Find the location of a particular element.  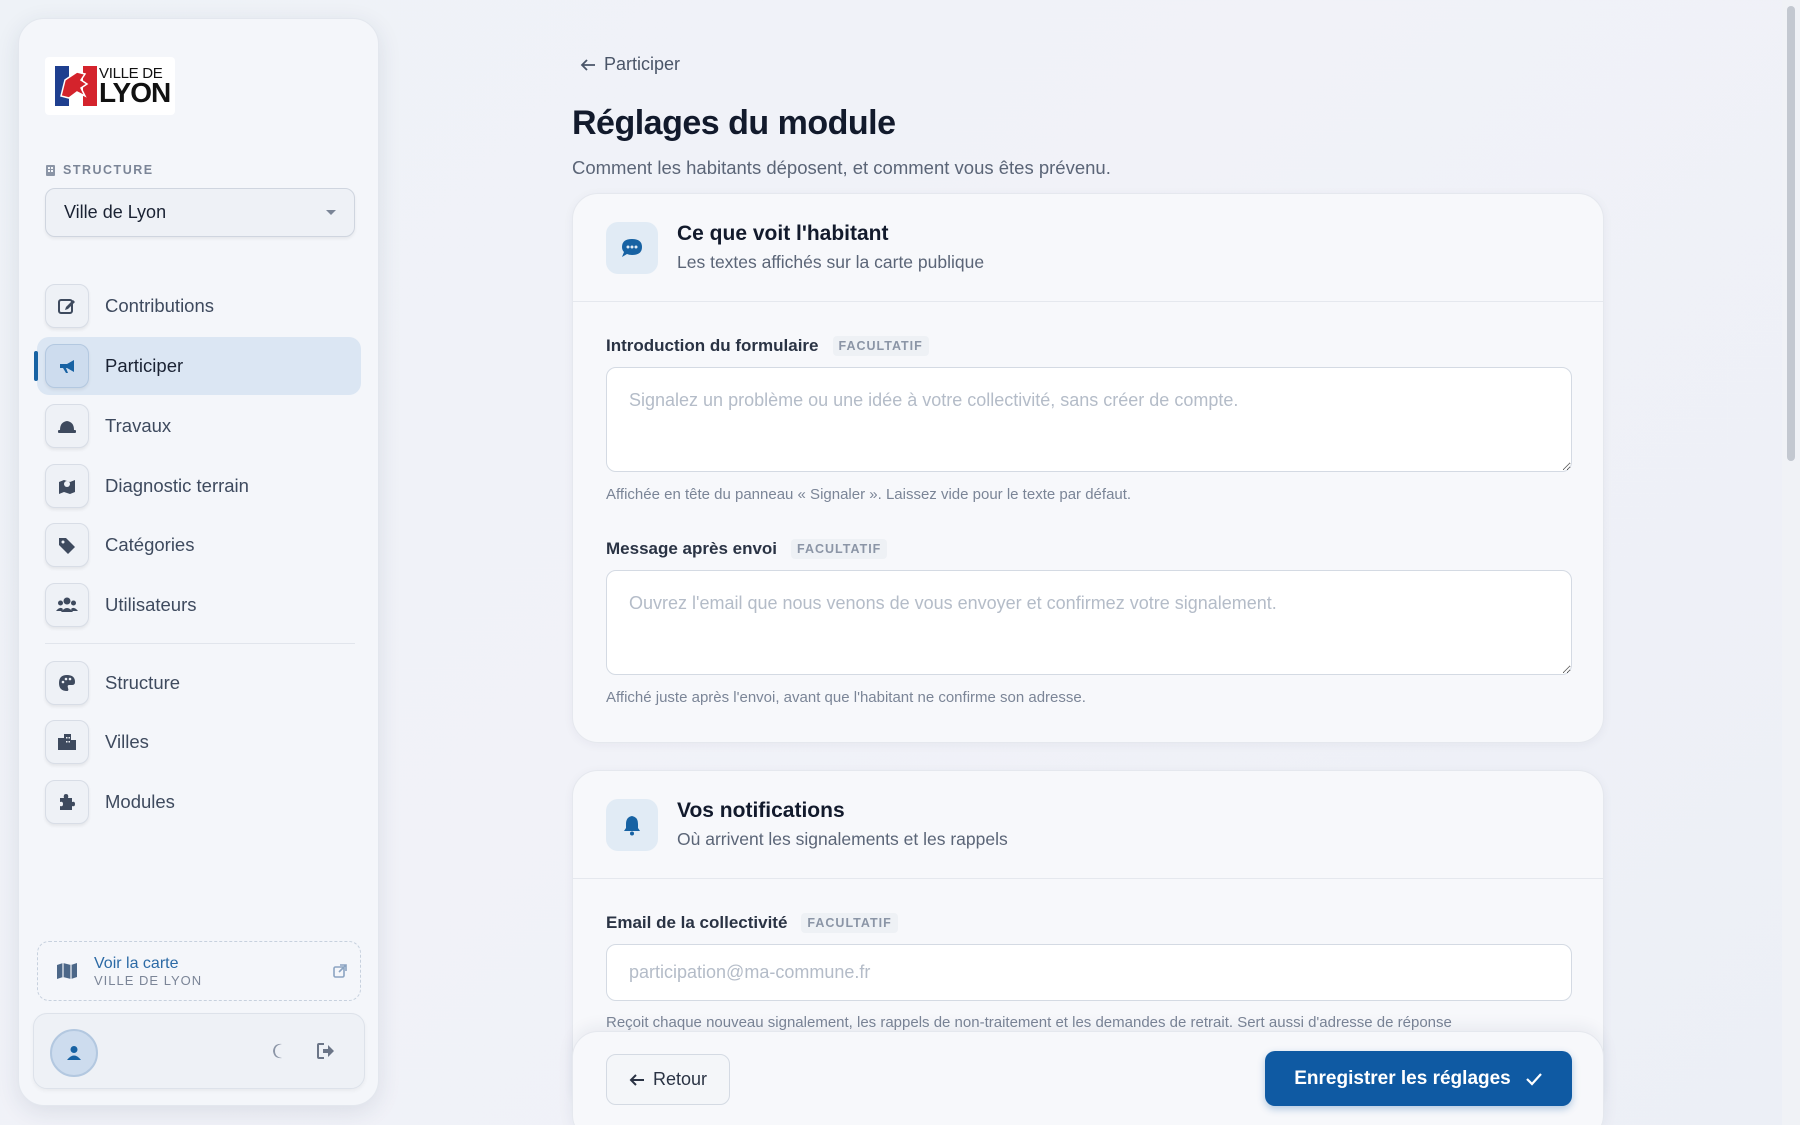

logo-line2: LYON is located at coordinates (135, 92).